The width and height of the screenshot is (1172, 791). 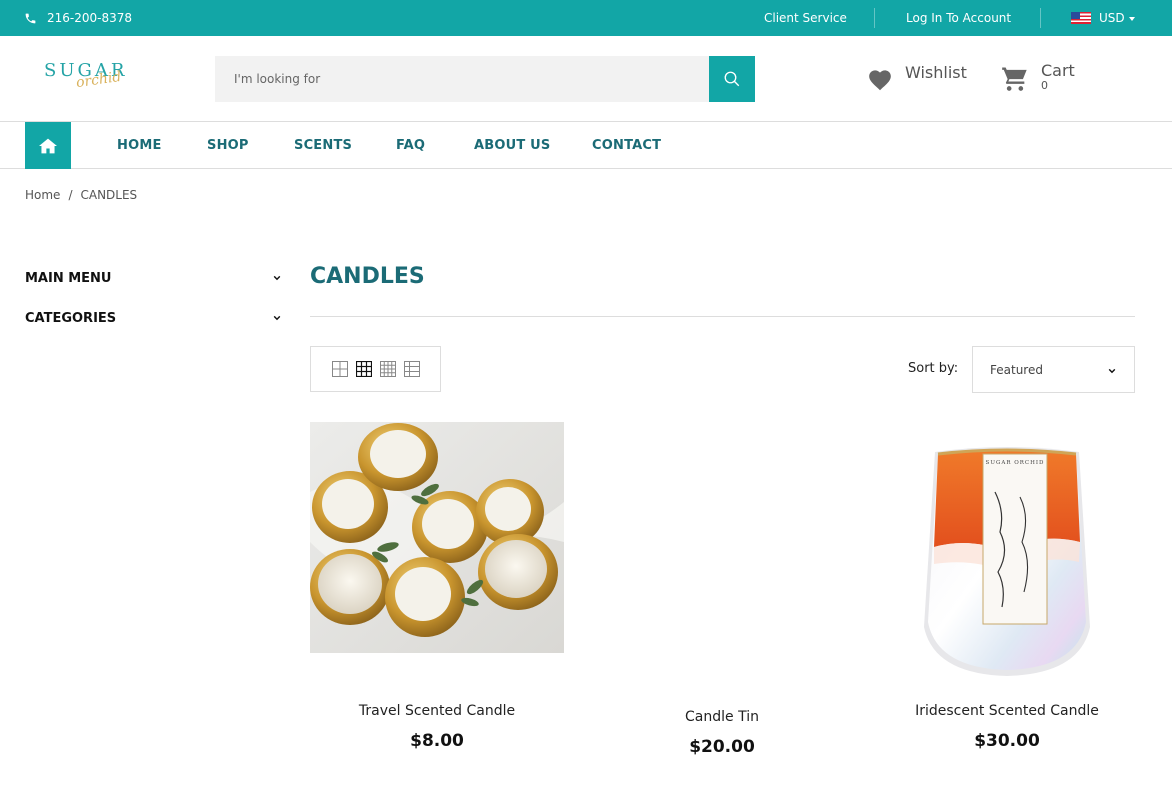 I want to click on sidebar-item-categories: CATEGORIES, so click(x=153, y=318).